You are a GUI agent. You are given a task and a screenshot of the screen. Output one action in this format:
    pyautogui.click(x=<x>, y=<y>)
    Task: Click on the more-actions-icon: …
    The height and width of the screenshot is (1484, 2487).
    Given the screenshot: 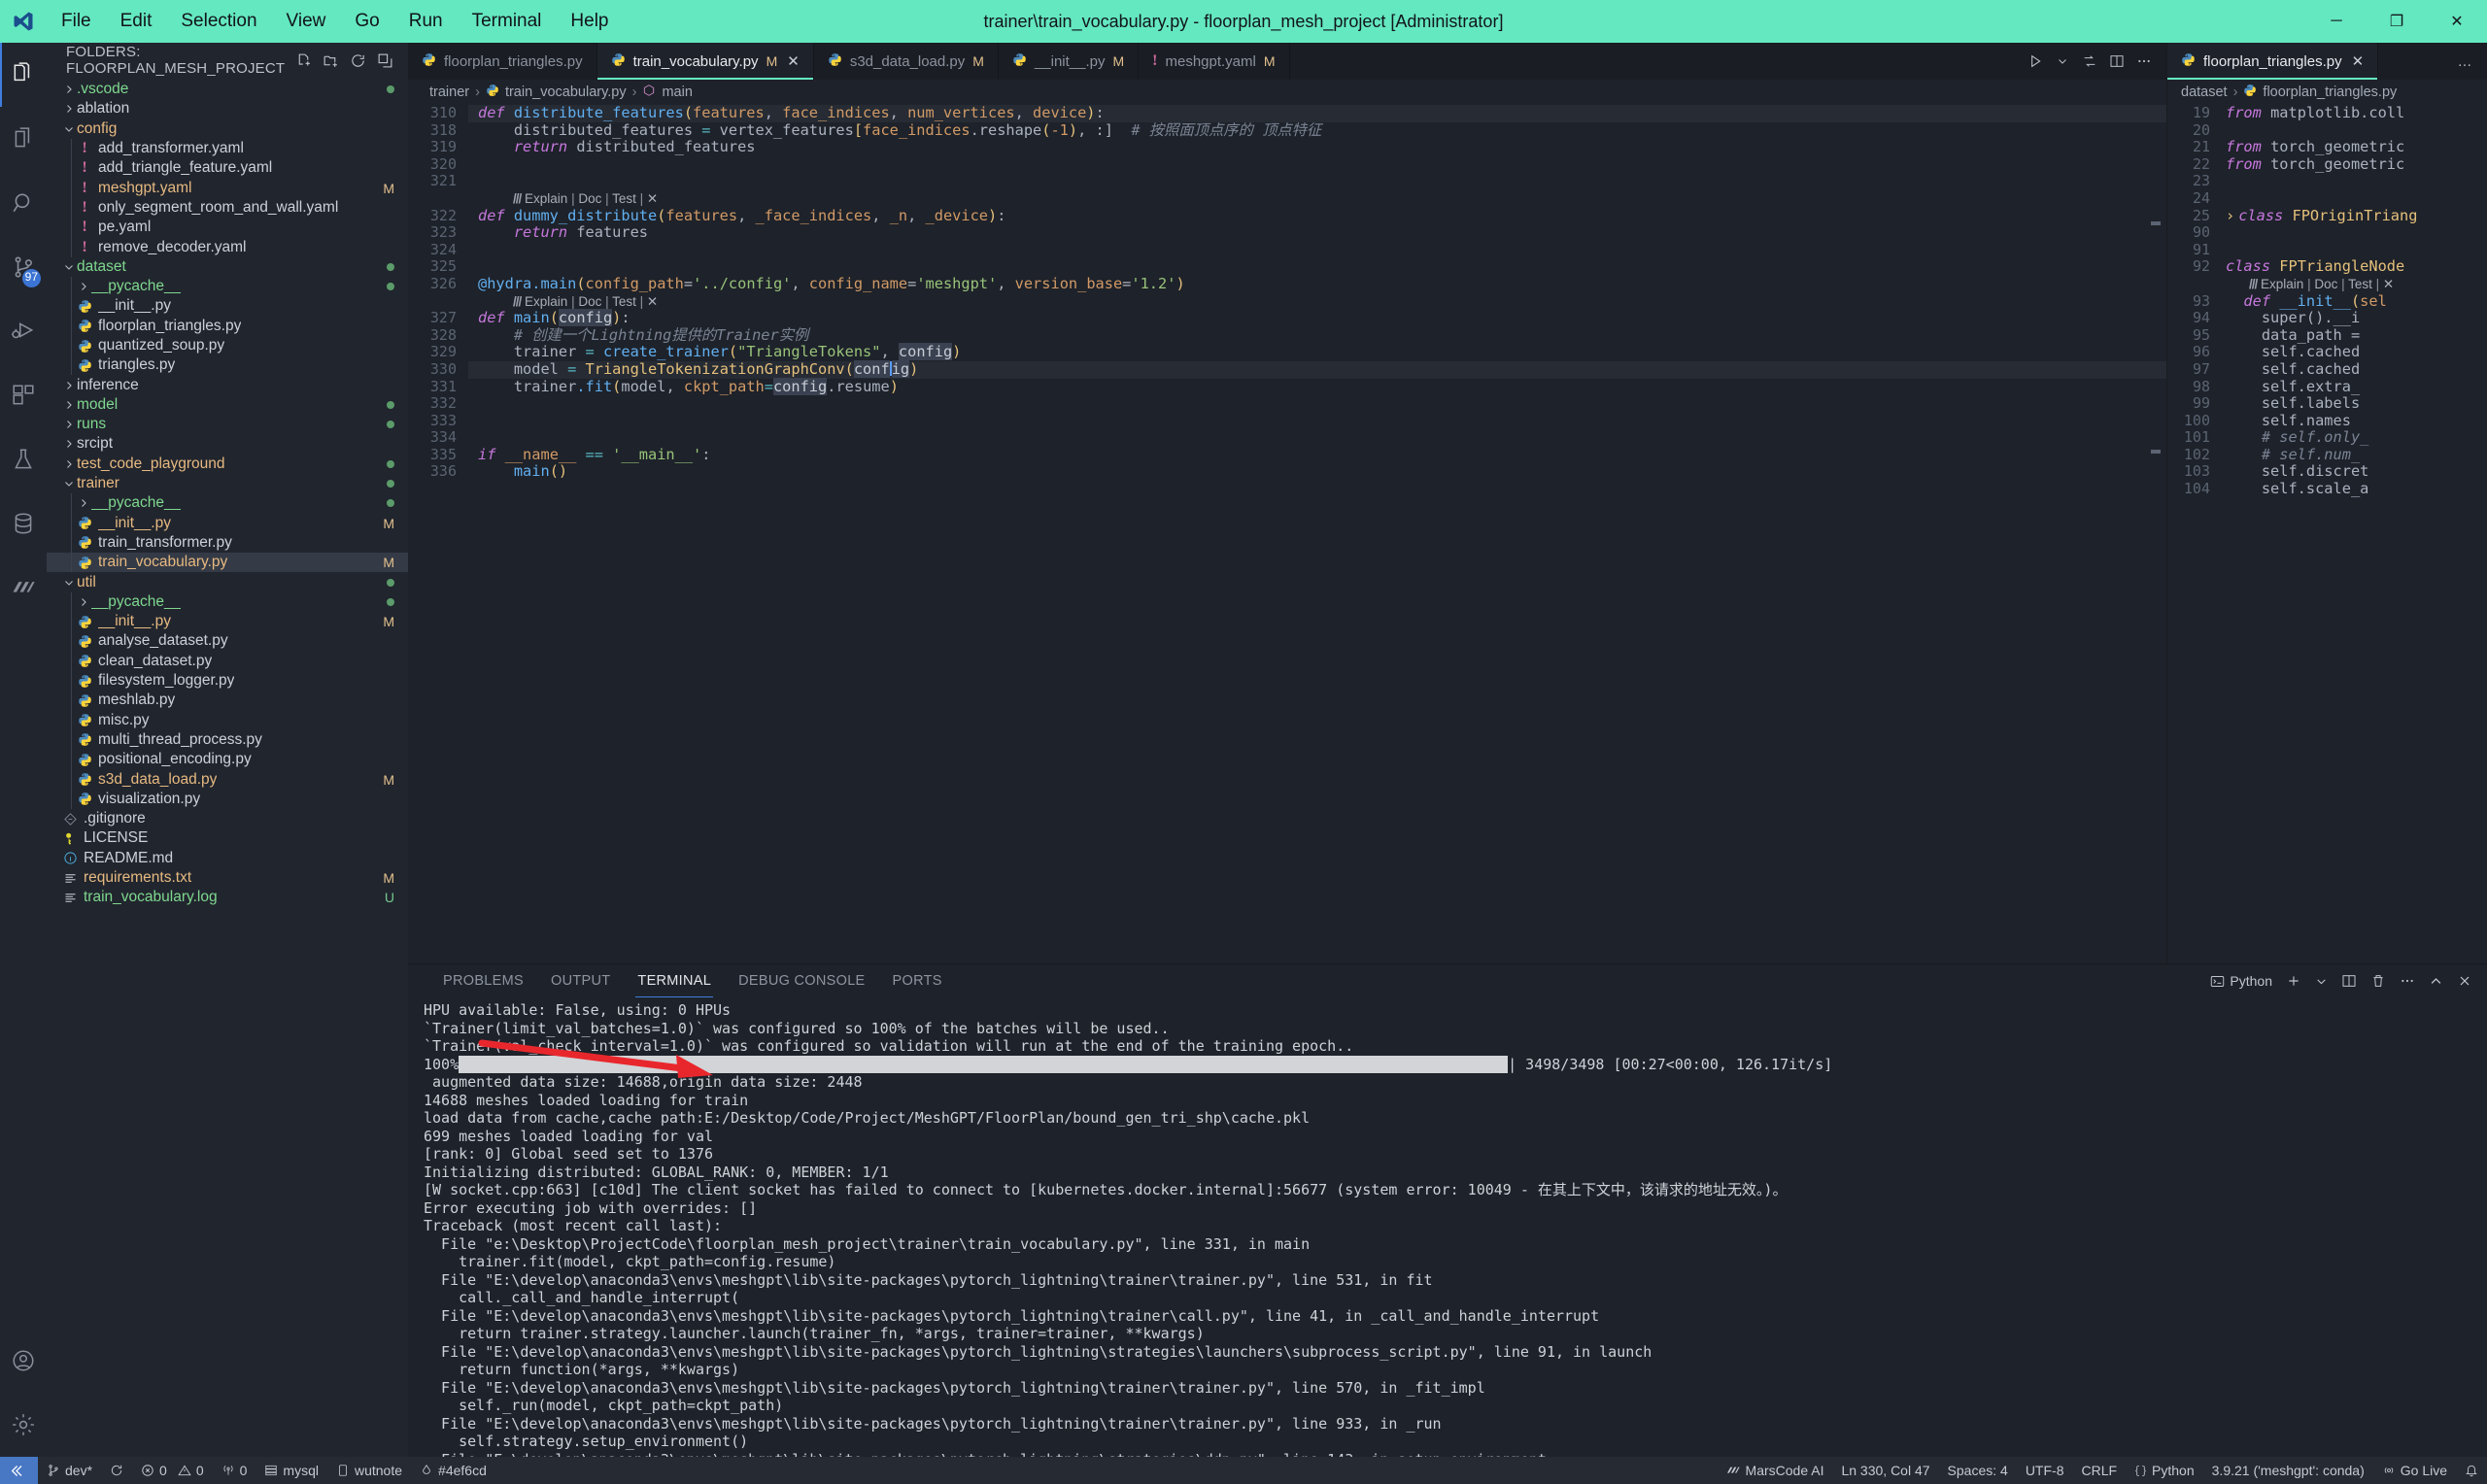 What is the action you would take?
    pyautogui.click(x=2464, y=61)
    